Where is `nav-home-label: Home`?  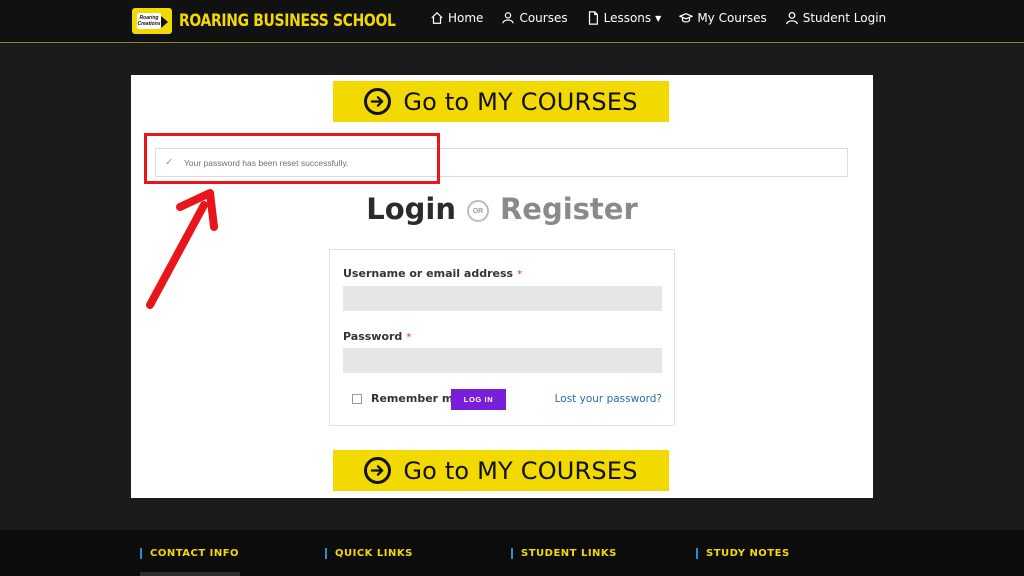
nav-home-label: Home is located at coordinates (466, 18).